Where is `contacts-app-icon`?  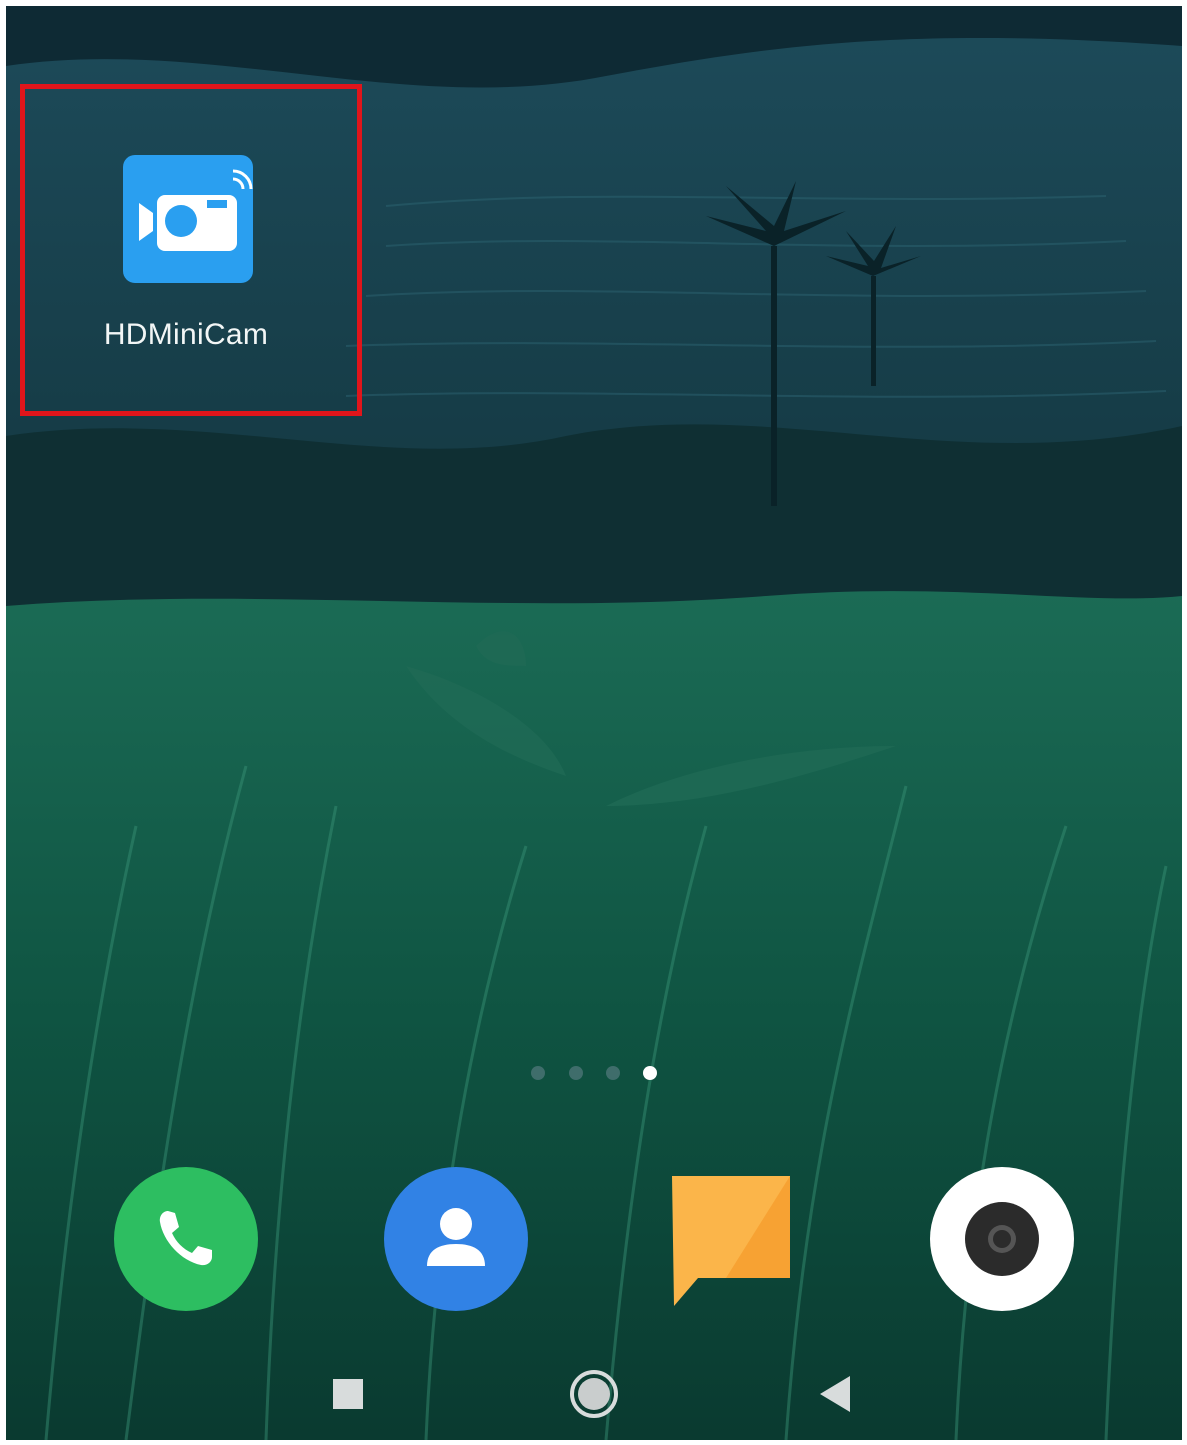 contacts-app-icon is located at coordinates (456, 1239).